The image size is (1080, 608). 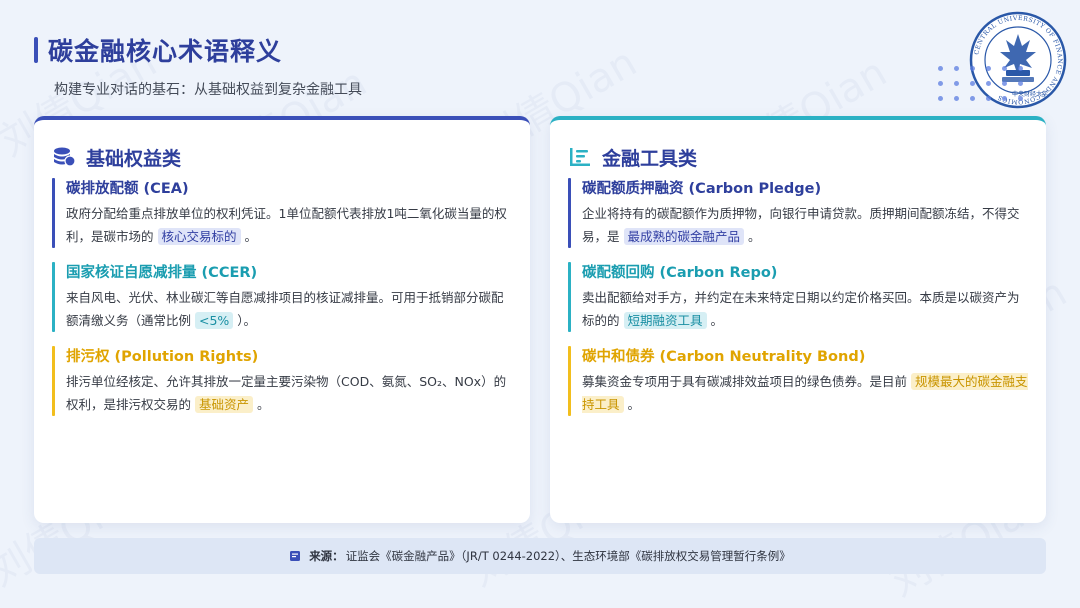 I want to click on title-bar: 碳金融核心术语释义, so click(x=158, y=51).